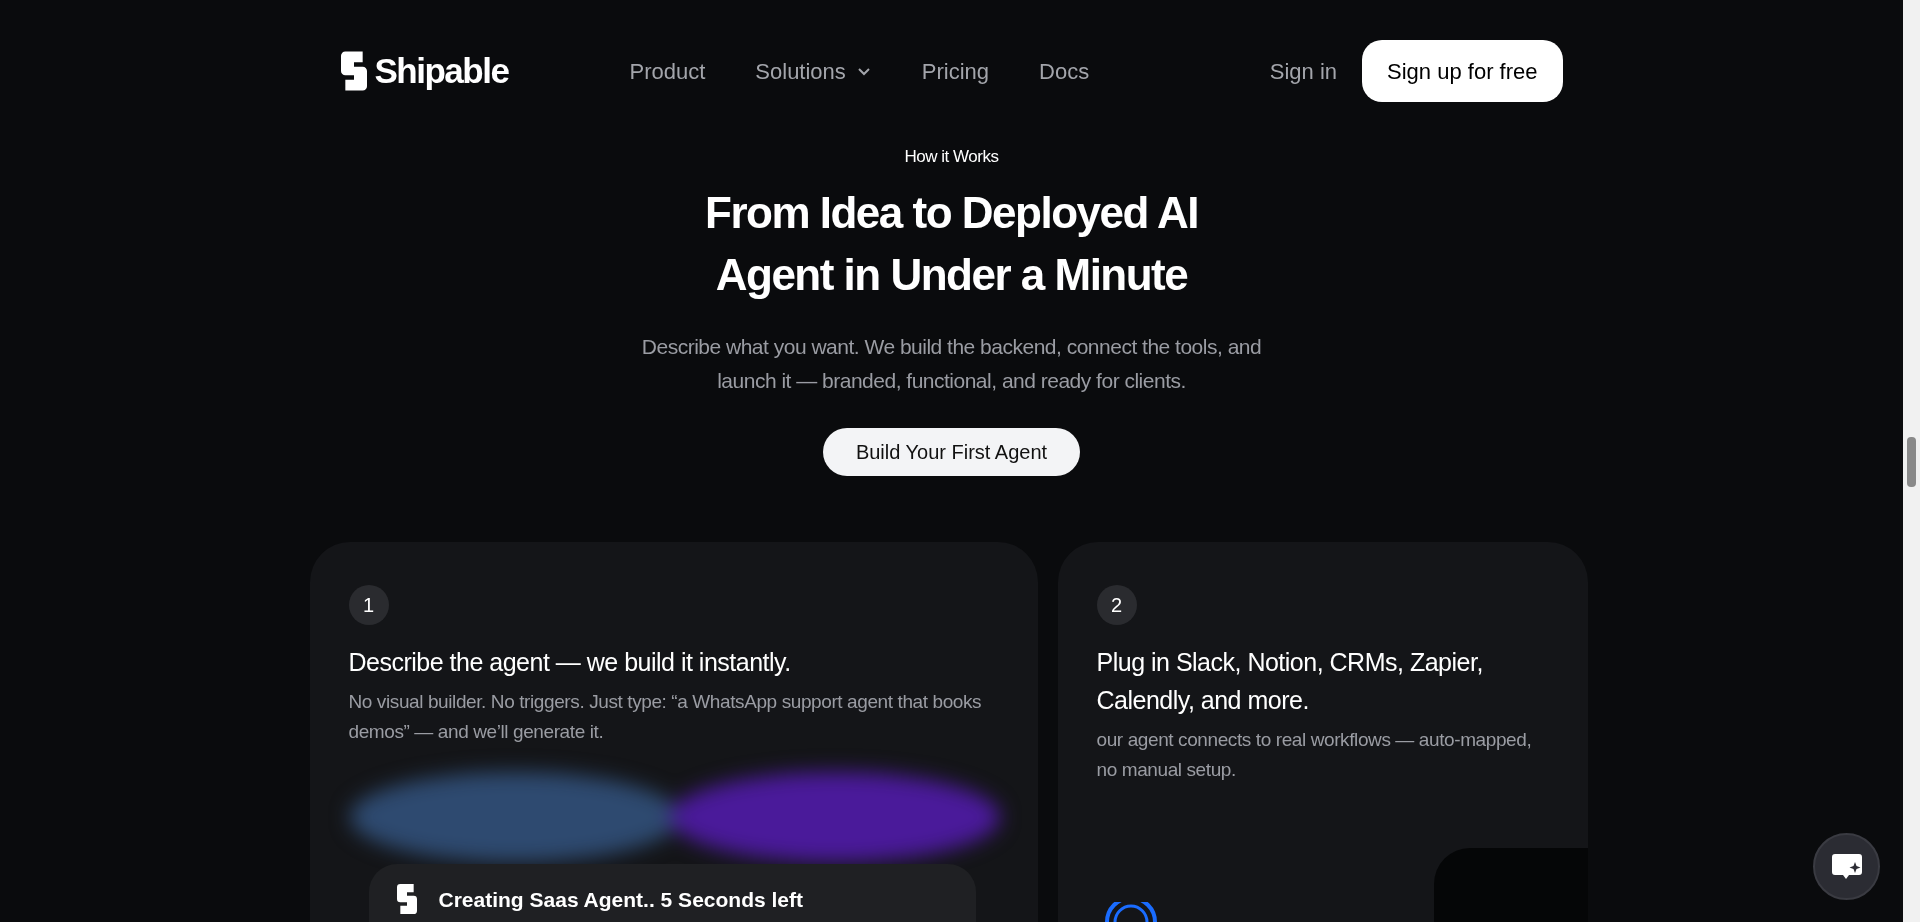  Describe the element at coordinates (1290, 681) in the screenshot. I see `step-title: Plug in Slack, Notion, CRMs, Zapier, Calendly, and more.` at that location.